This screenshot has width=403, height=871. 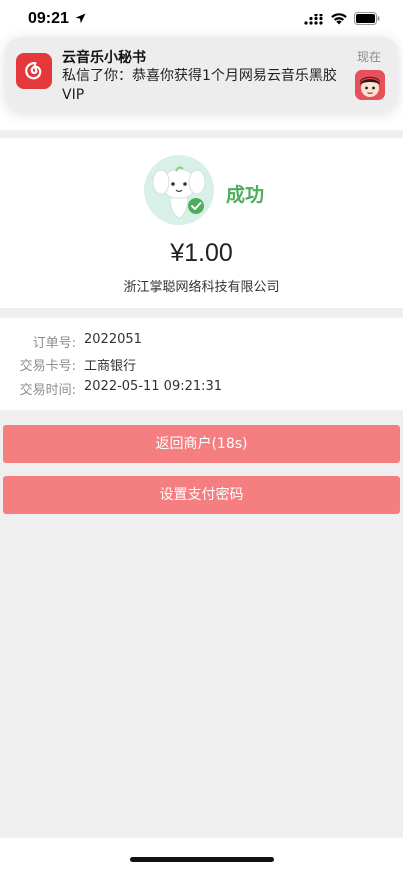 What do you see at coordinates (339, 19) in the screenshot?
I see `wifi-icon` at bounding box center [339, 19].